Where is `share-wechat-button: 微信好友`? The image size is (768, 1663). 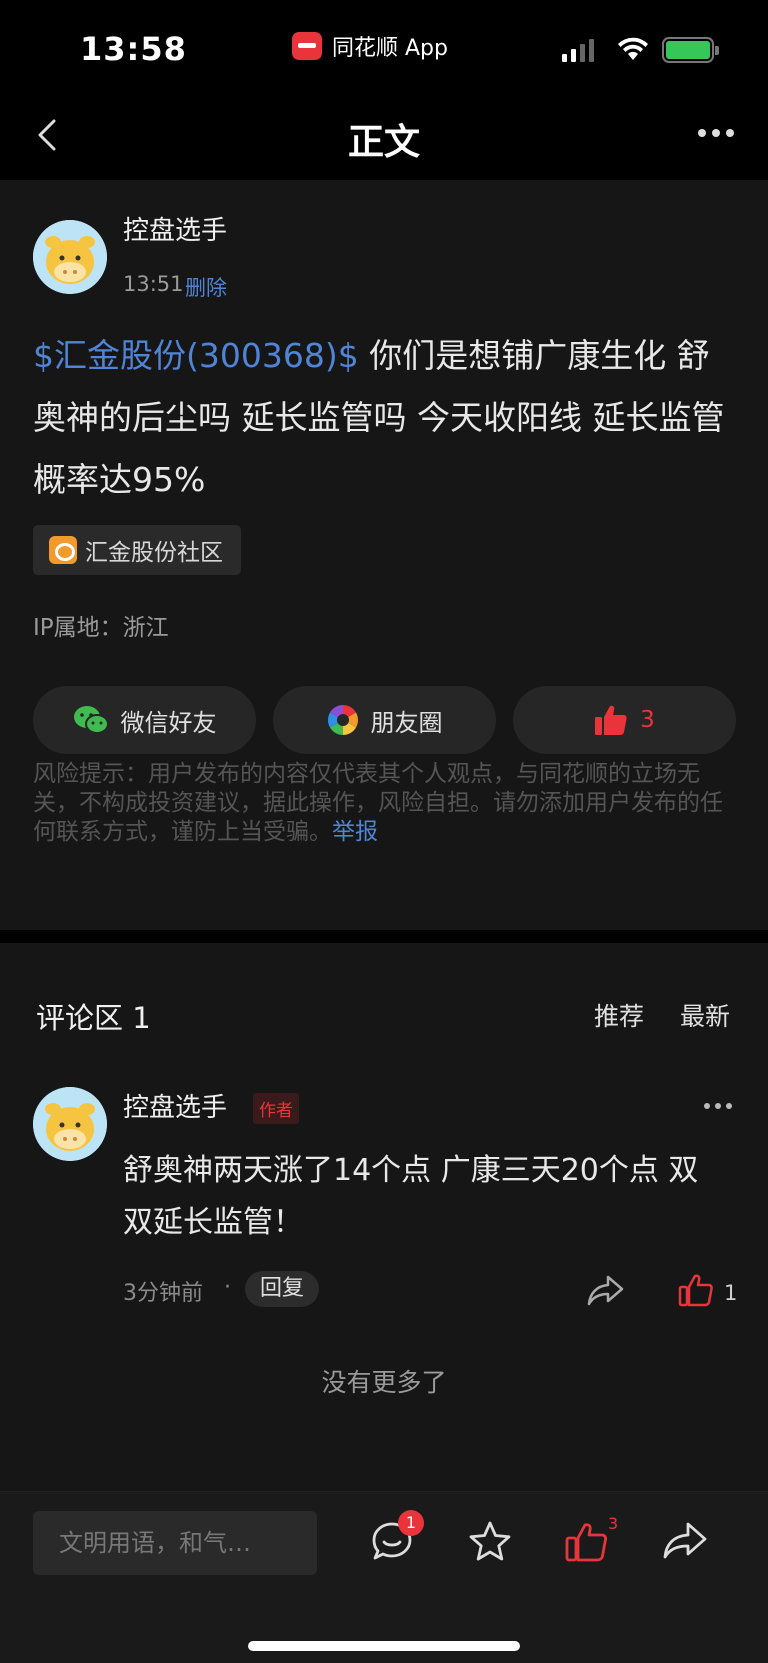 share-wechat-button: 微信好友 is located at coordinates (144, 720).